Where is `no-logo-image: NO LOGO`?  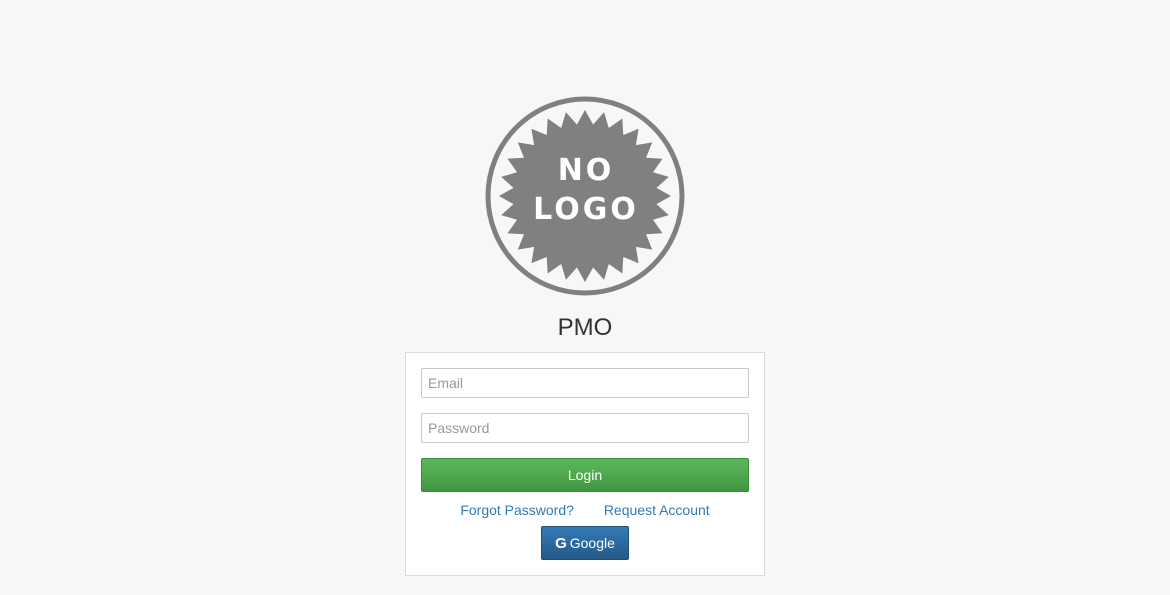
no-logo-image: NO LOGO is located at coordinates (585, 196).